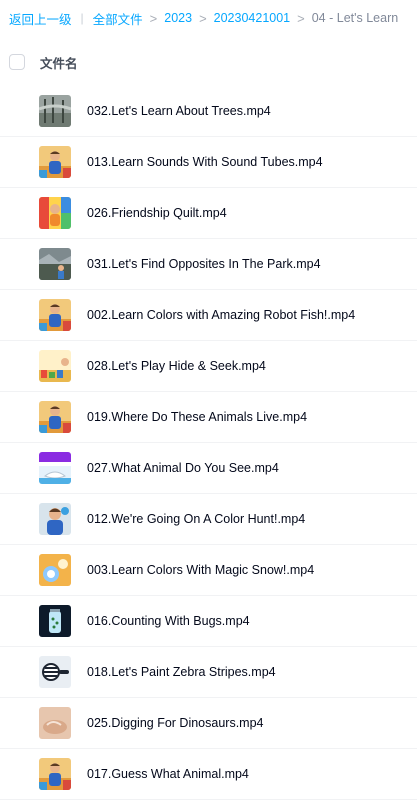 This screenshot has width=417, height=802. Describe the element at coordinates (252, 18) in the screenshot. I see `breadcrumb-folder: 20230421001` at that location.